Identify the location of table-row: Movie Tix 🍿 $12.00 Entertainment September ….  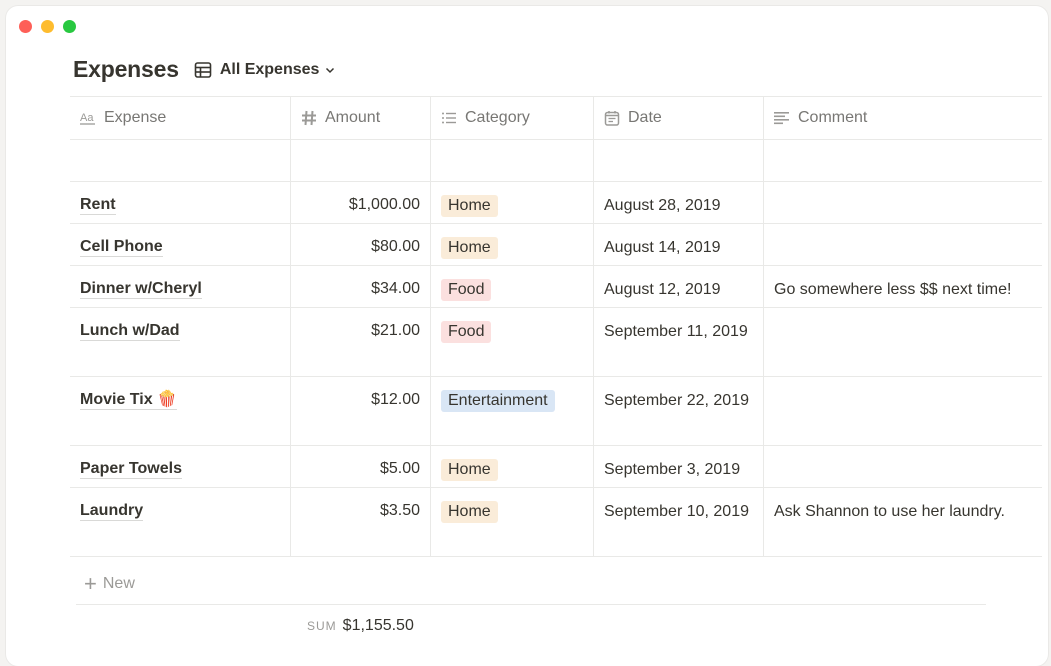
(556, 411).